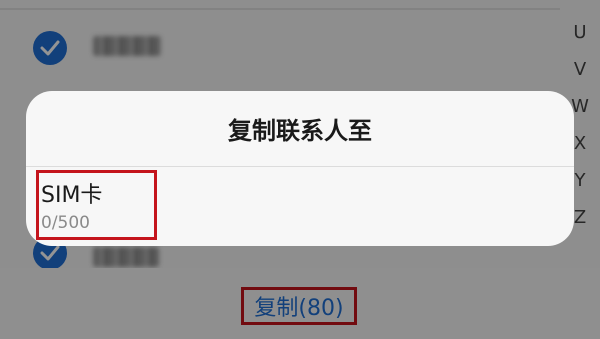  Describe the element at coordinates (65, 223) in the screenshot. I see `sim-card-capacity: 0/500` at that location.